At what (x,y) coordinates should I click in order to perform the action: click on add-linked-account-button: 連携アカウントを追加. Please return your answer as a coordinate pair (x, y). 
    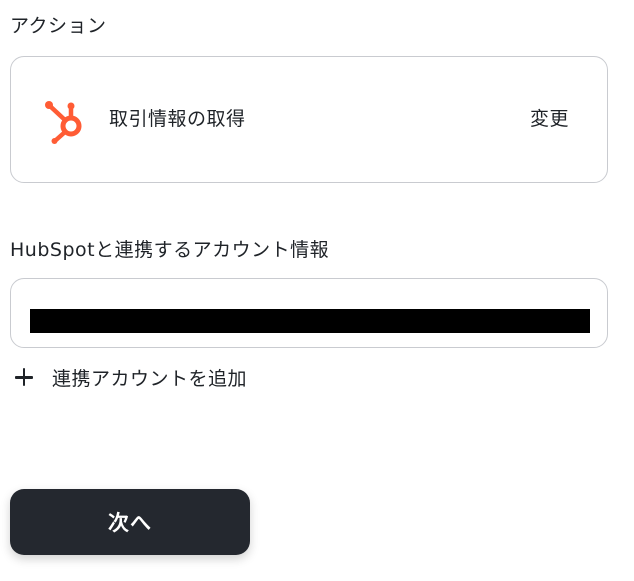
    Looking at the image, I should click on (129, 377).